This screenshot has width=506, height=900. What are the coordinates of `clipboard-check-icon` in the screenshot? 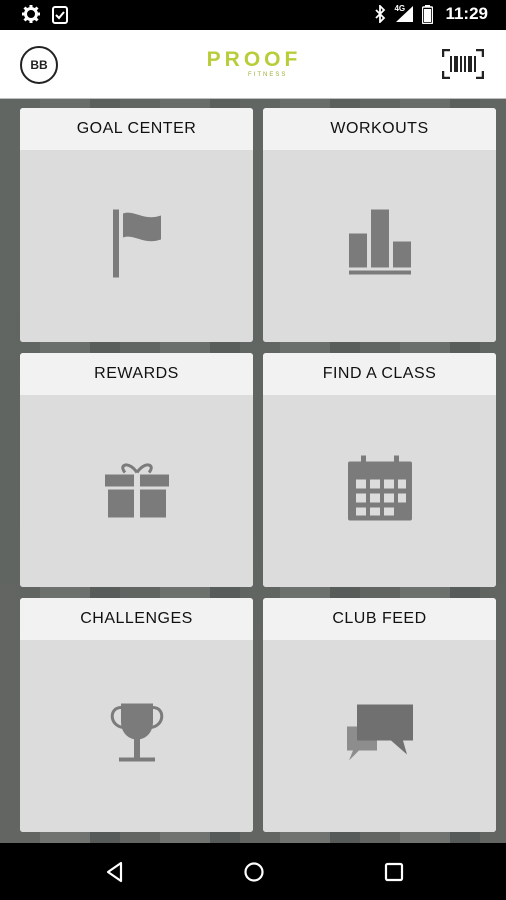 It's located at (60, 14).